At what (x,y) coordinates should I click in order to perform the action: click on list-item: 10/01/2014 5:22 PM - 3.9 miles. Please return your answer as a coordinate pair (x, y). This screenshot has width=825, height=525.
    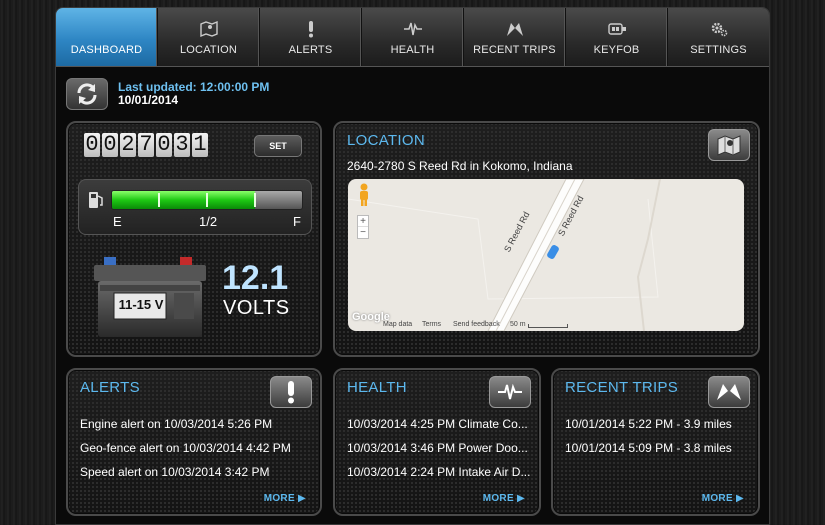
    Looking at the image, I should click on (648, 424).